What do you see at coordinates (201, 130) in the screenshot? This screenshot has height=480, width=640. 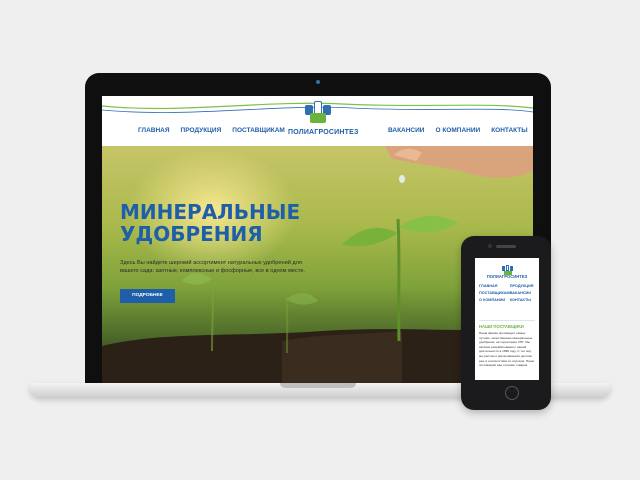 I see `nav-products: ПРОДУКЦИЯ` at bounding box center [201, 130].